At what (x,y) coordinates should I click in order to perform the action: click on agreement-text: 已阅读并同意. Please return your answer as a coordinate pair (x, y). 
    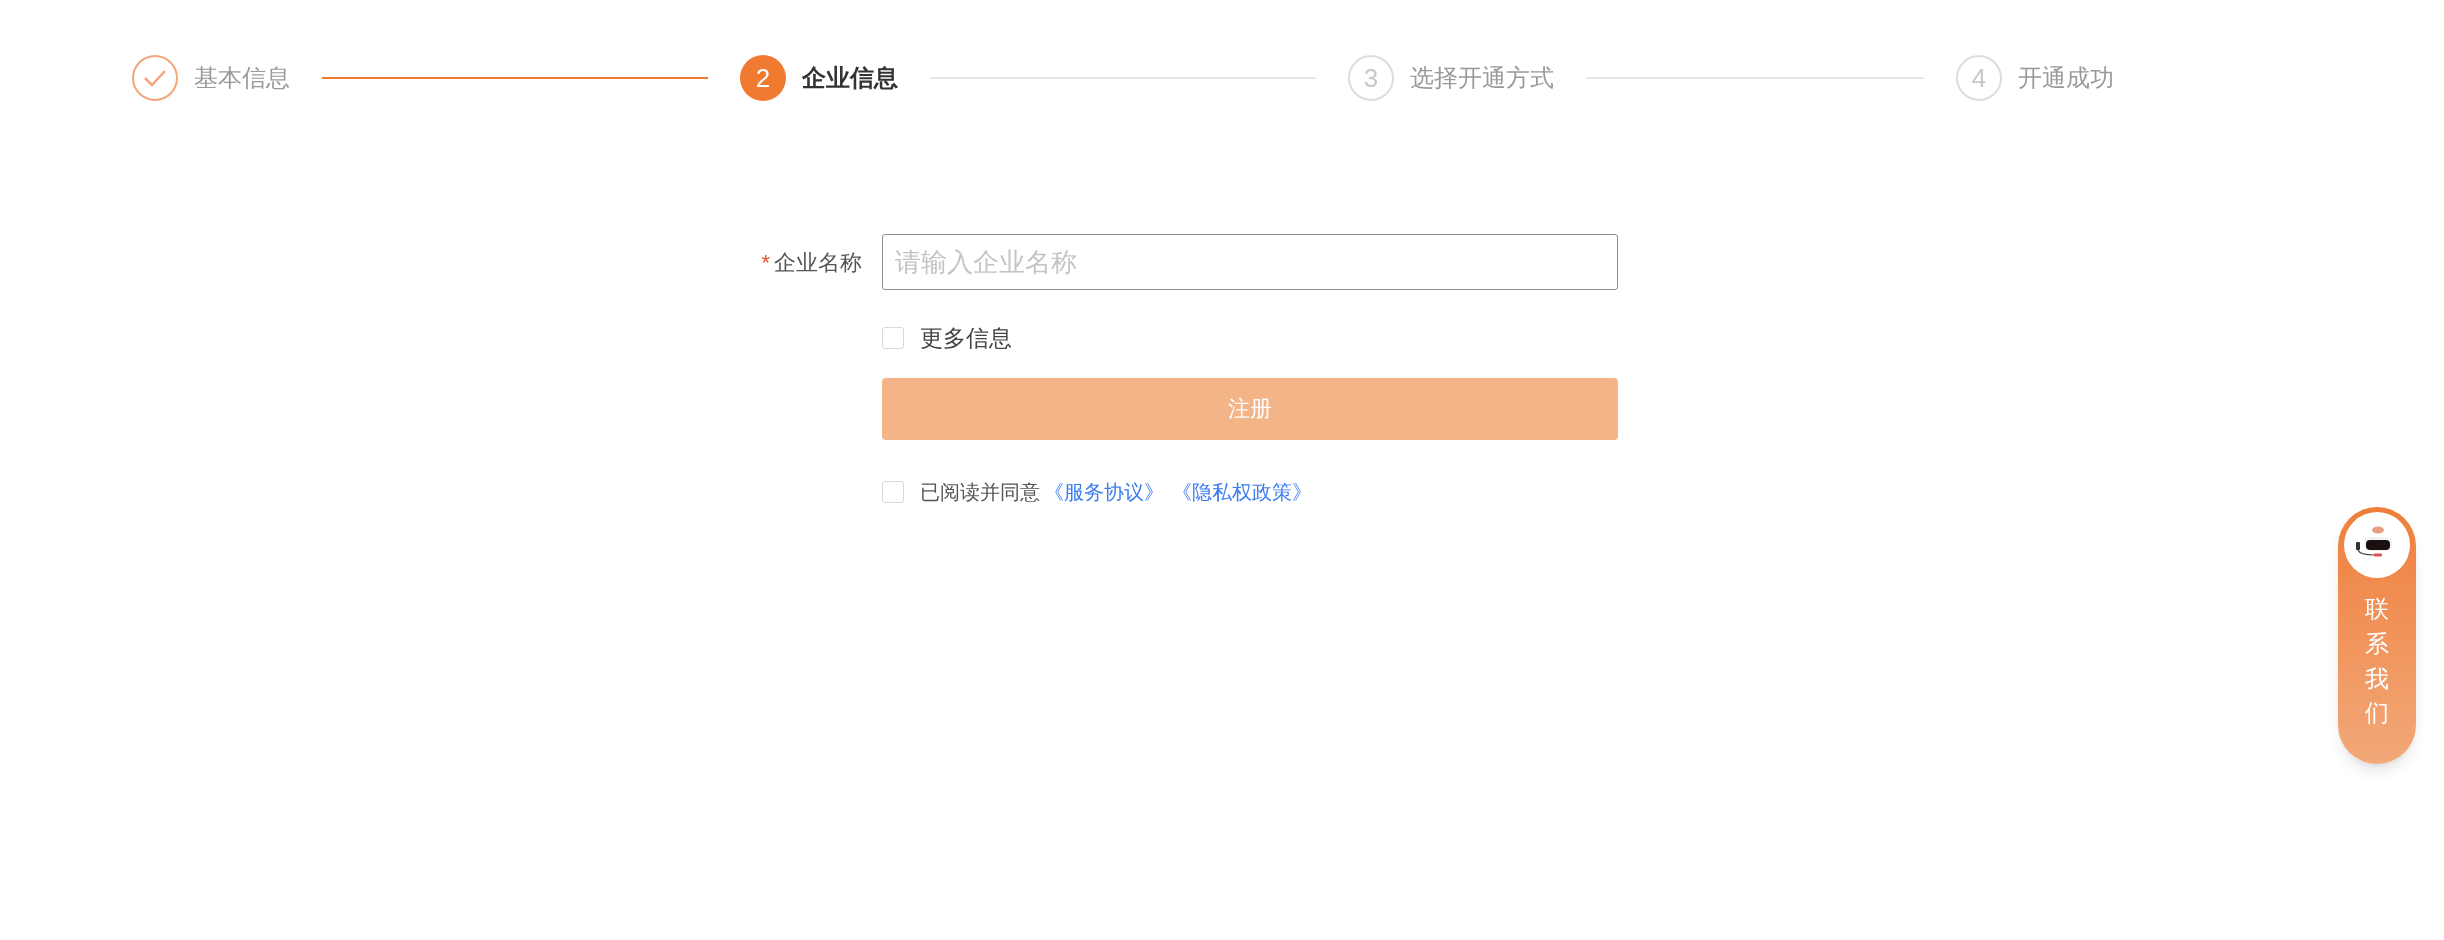
    Looking at the image, I should click on (980, 492).